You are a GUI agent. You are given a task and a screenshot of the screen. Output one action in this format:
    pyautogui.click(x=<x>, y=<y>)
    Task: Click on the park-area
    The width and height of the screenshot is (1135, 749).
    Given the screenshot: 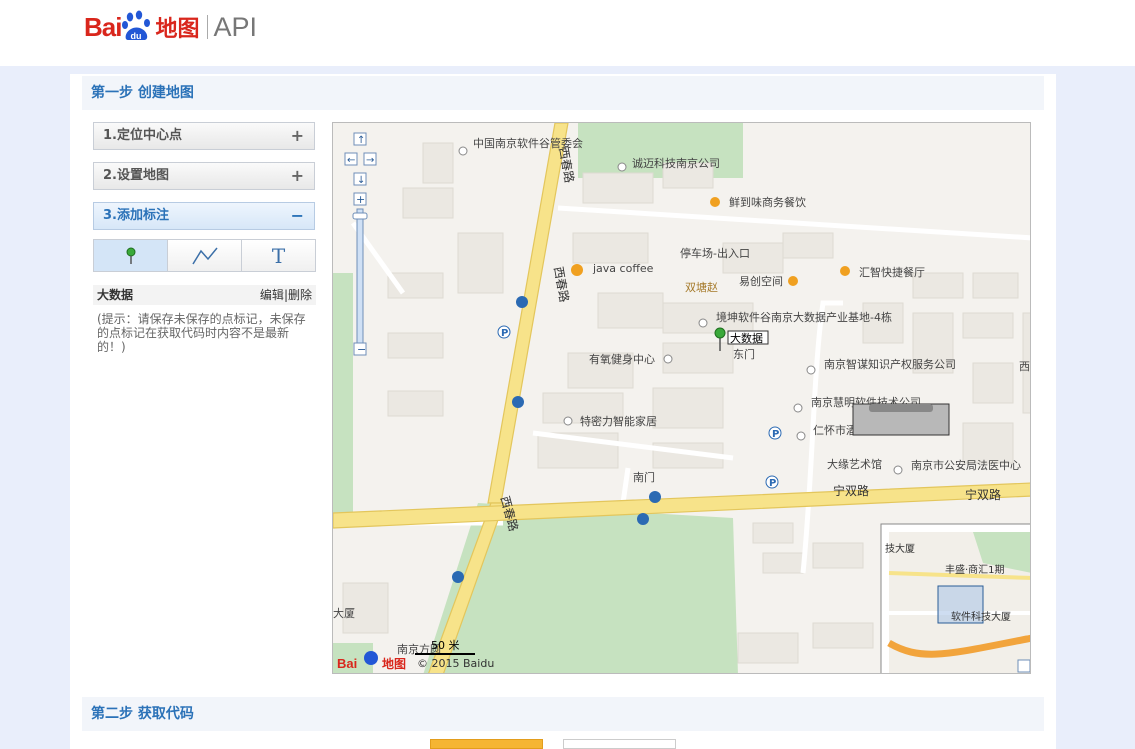 What is the action you would take?
    pyautogui.click(x=343, y=398)
    